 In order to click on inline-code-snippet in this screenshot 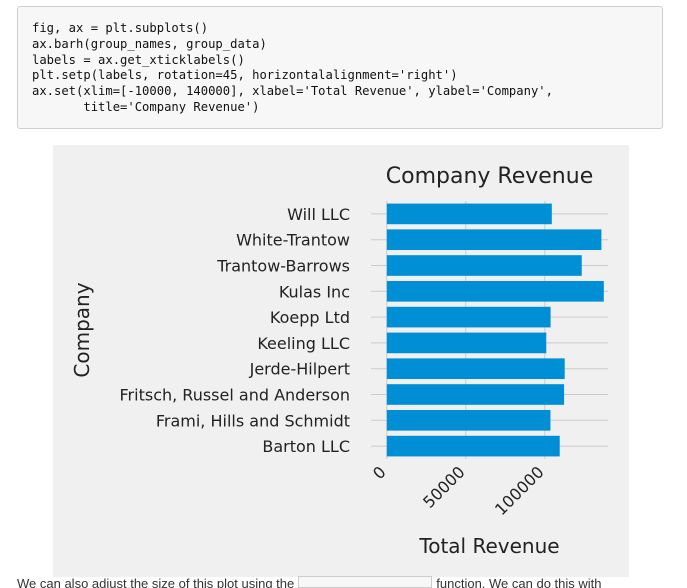, I will do `click(365, 582)`.